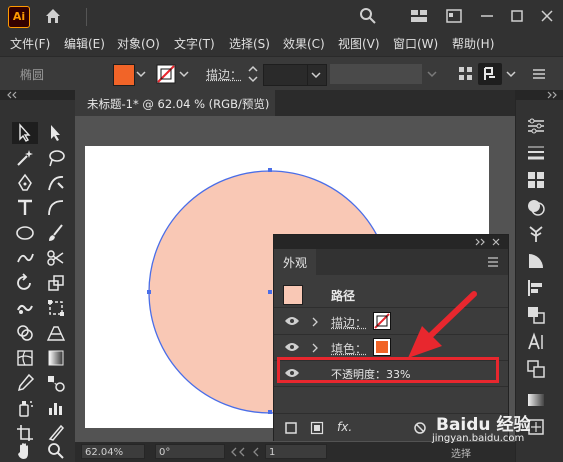  Describe the element at coordinates (415, 43) in the screenshot. I see `menu-window: 窗口(W)` at that location.